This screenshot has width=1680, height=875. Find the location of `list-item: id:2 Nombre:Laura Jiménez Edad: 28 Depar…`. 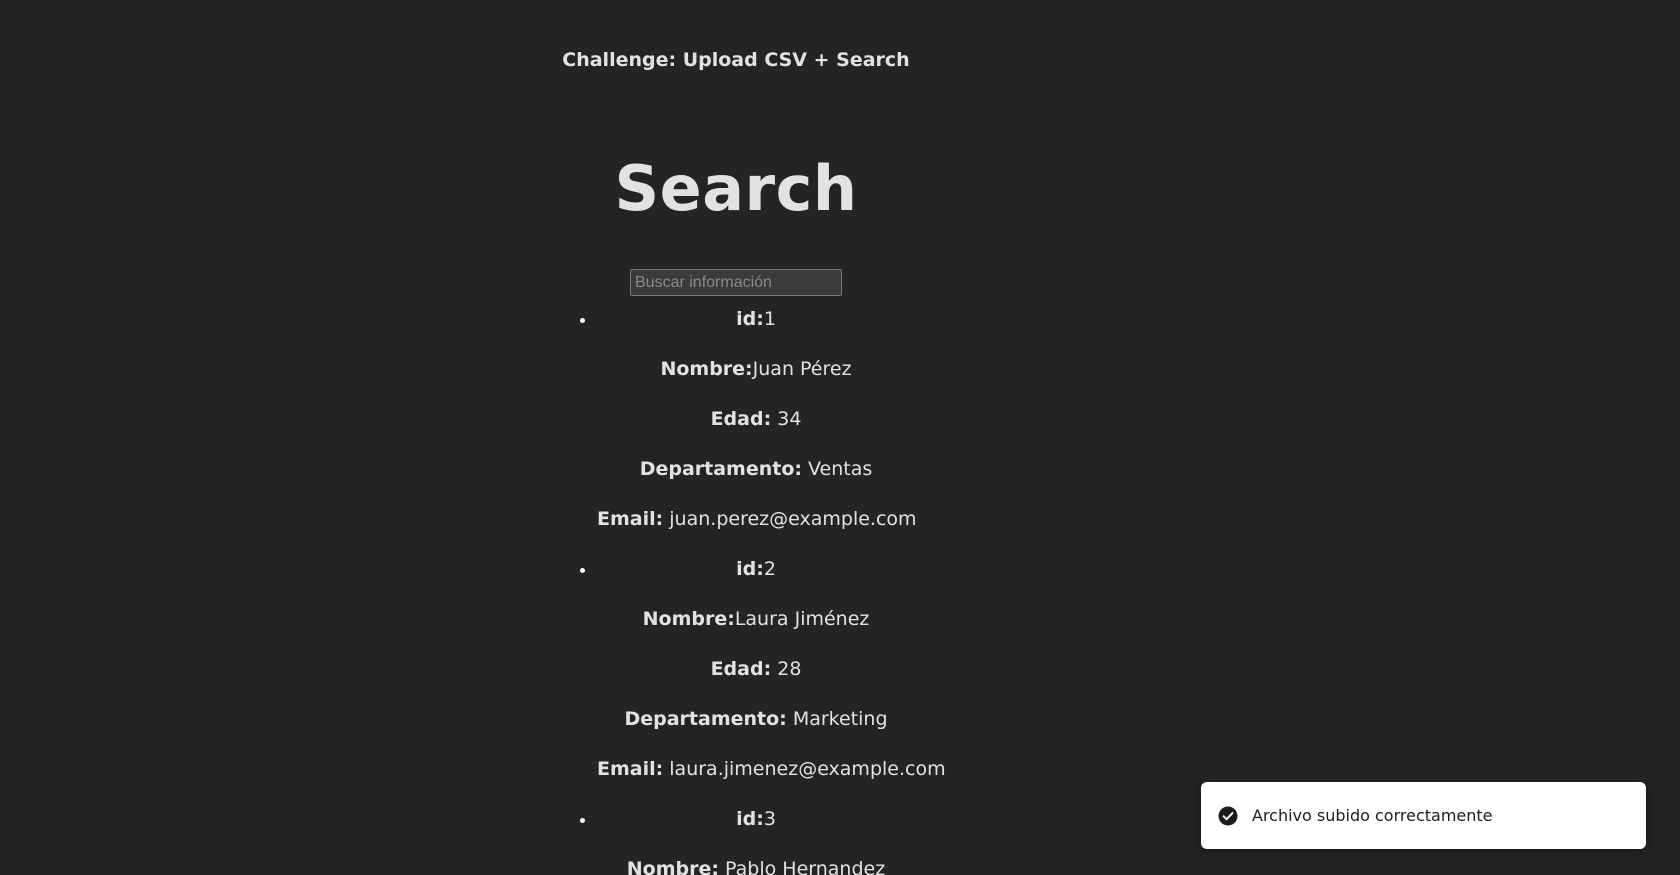

list-item: id:2 Nombre:Laura Jiménez Edad: 28 Depar… is located at coordinates (771, 682).